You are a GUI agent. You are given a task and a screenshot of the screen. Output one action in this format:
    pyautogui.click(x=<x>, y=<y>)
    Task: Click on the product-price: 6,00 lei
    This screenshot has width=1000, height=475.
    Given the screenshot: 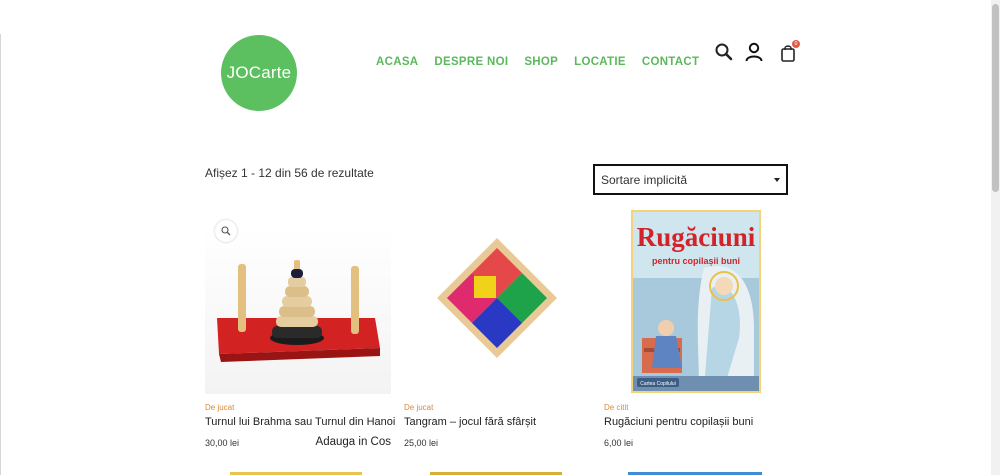 What is the action you would take?
    pyautogui.click(x=619, y=443)
    